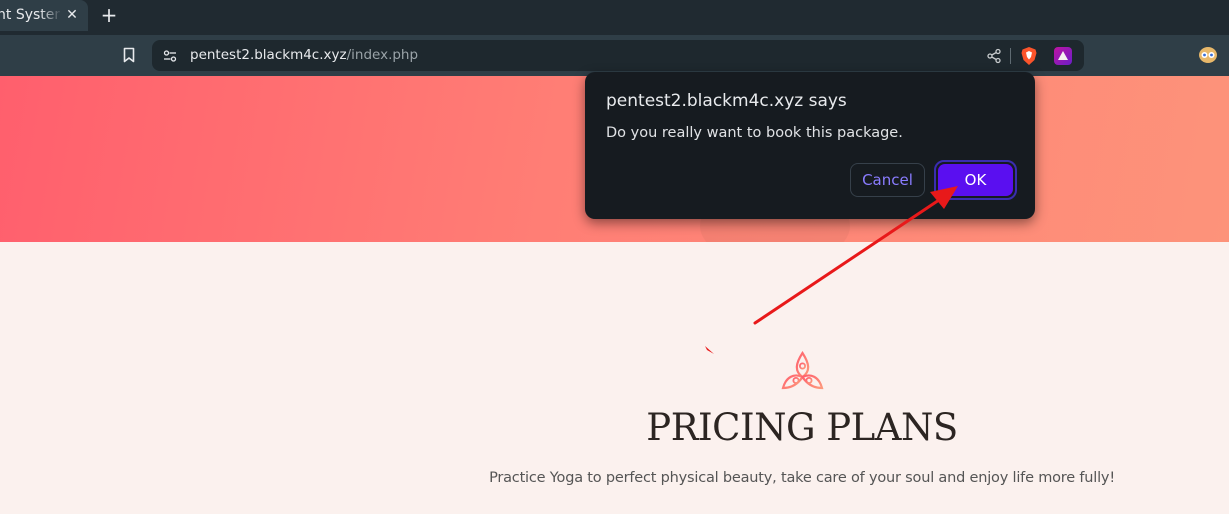 The width and height of the screenshot is (1229, 514). I want to click on dialog-message: Do you really want to book this package., so click(754, 133).